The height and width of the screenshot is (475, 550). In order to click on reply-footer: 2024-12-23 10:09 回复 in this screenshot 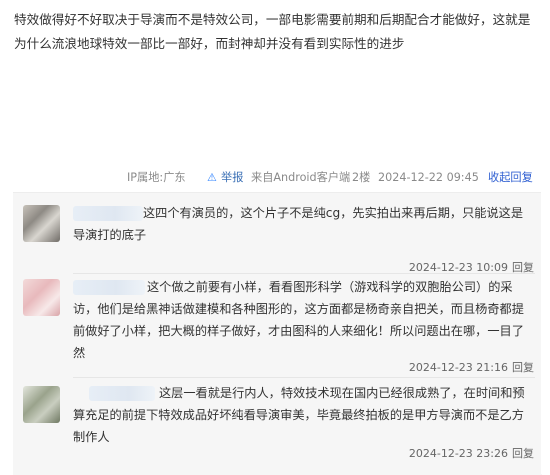, I will do `click(277, 268)`.